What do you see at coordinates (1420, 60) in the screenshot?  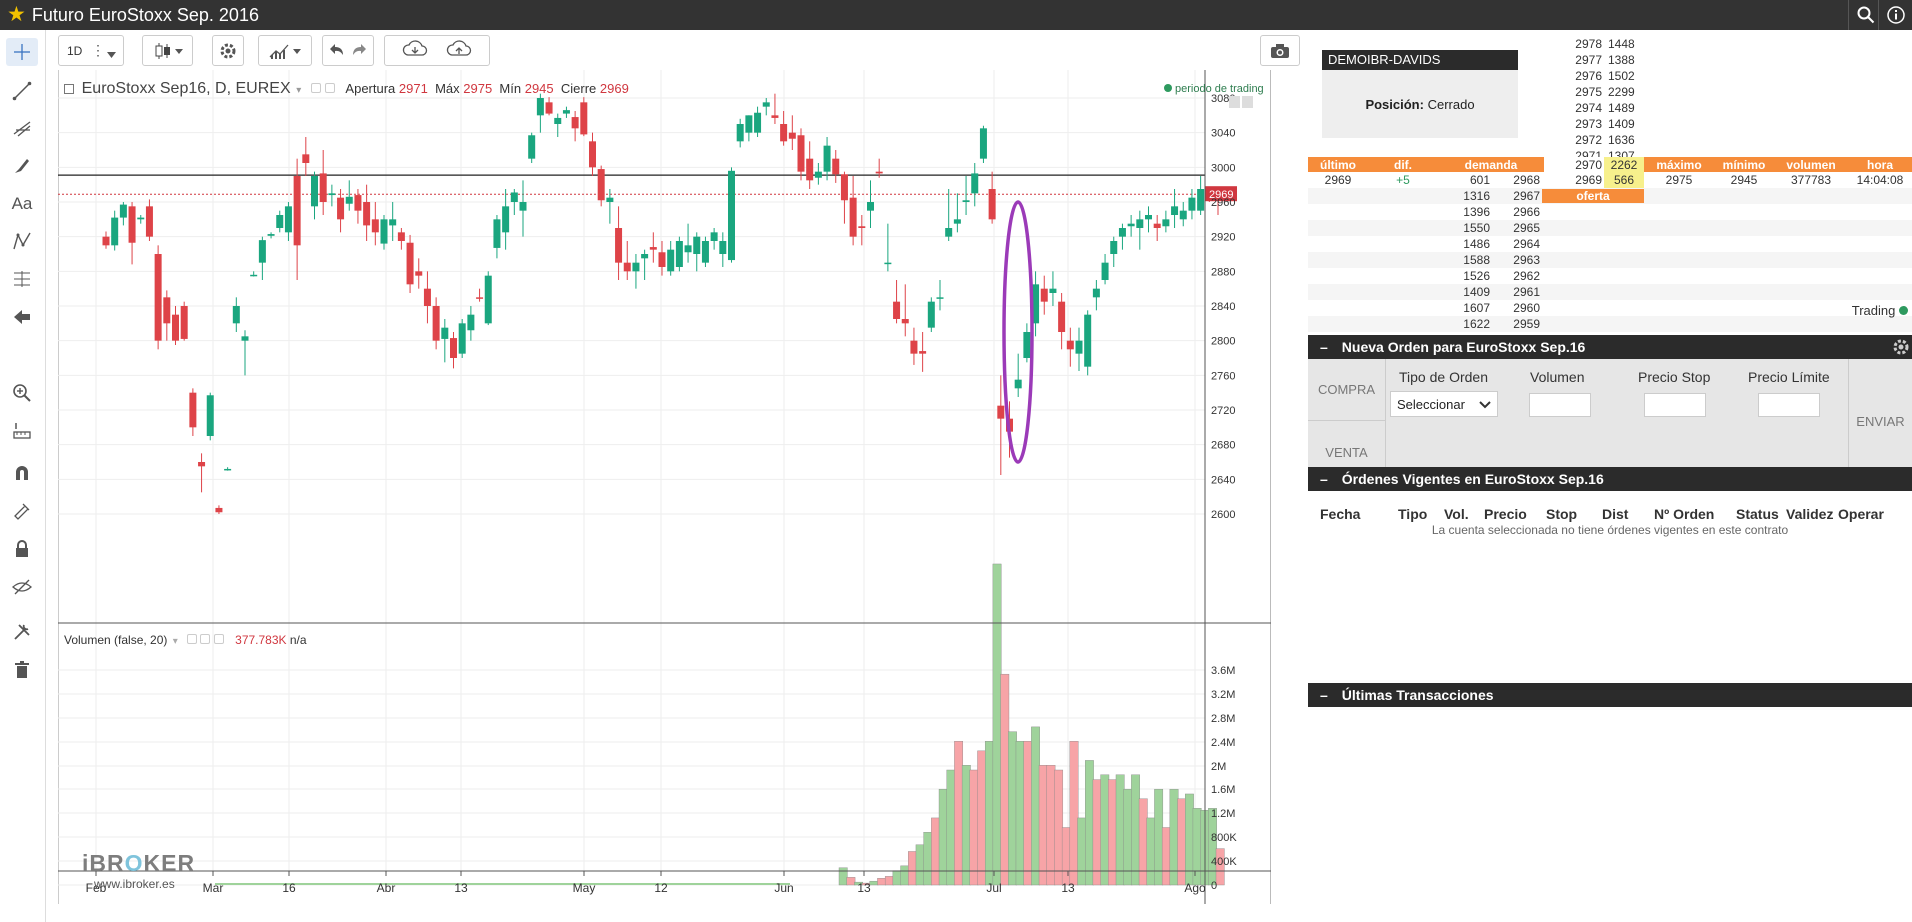 I see `account-name: DEMOIBR-DAVIDS` at bounding box center [1420, 60].